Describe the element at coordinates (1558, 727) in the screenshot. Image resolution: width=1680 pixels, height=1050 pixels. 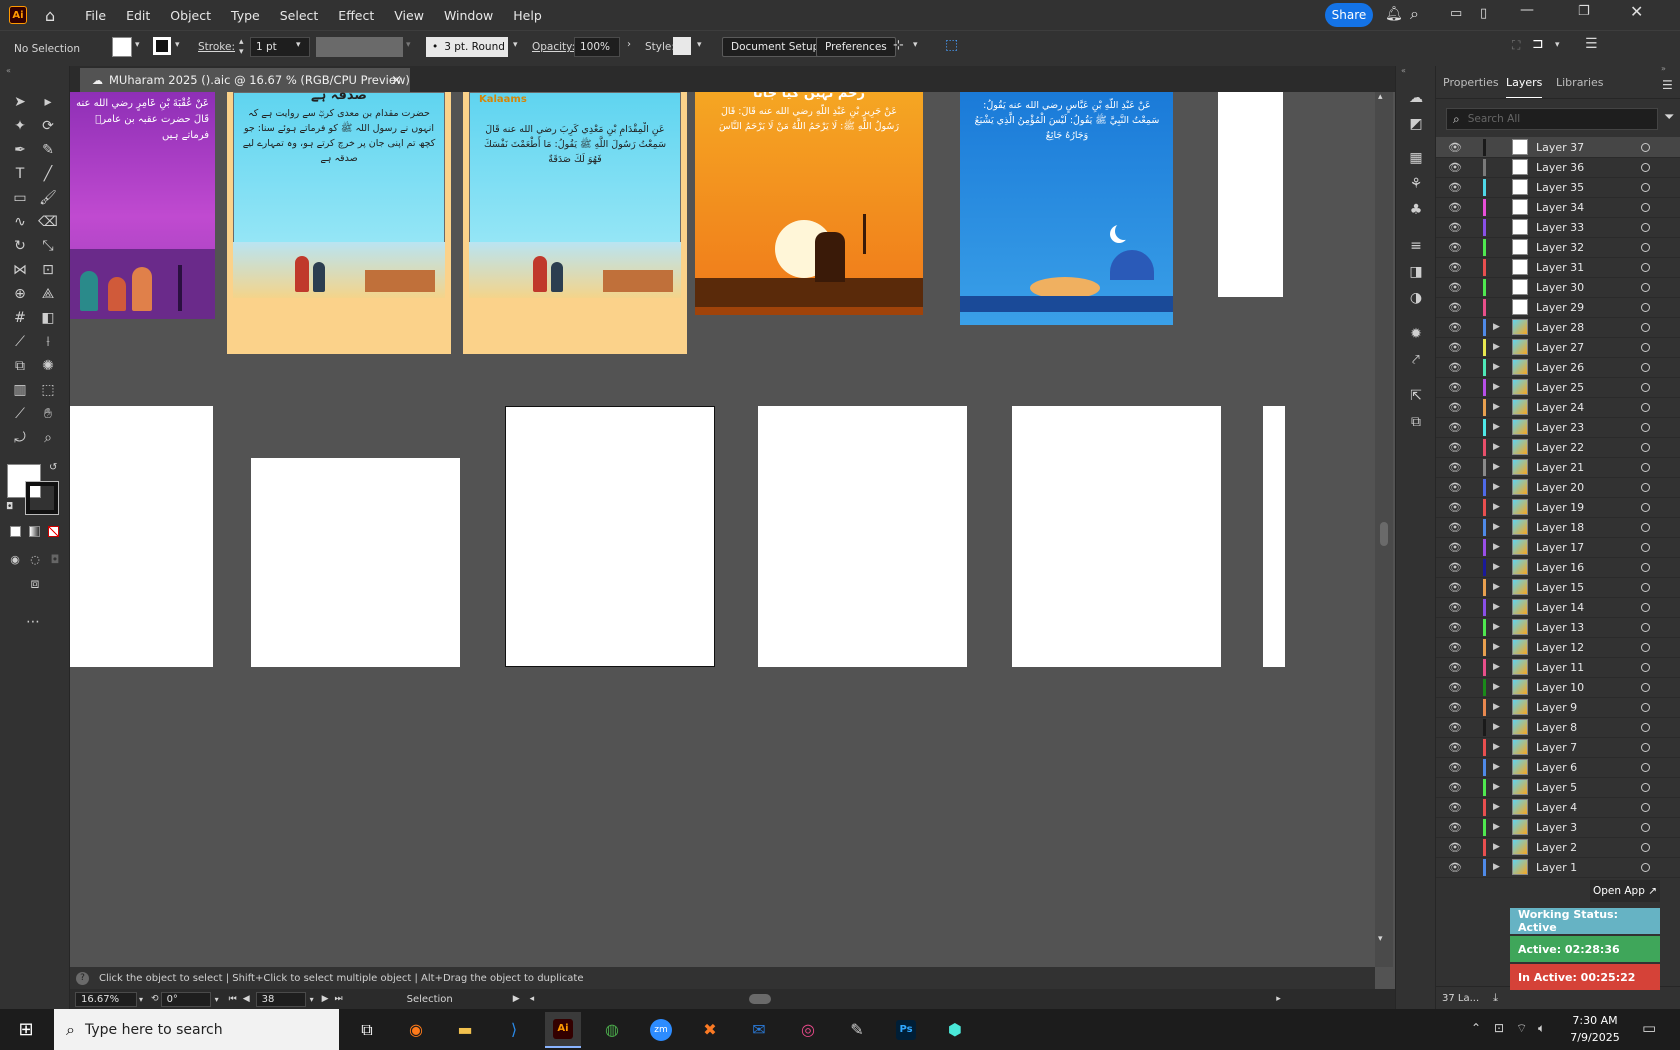
I see `layer-row: 👁︎ ▶ Layer 8` at that location.